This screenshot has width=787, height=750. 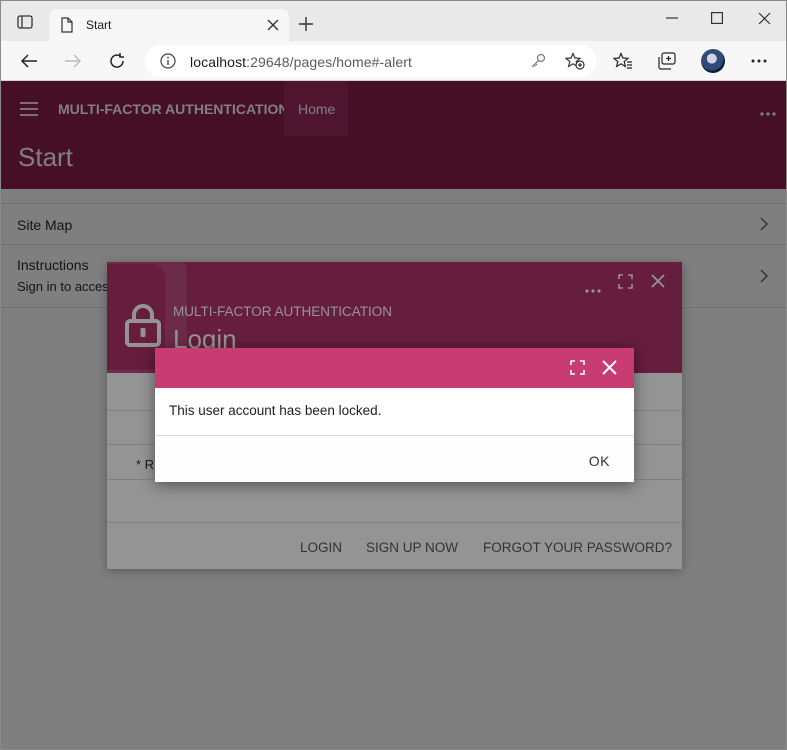 What do you see at coordinates (67, 27) in the screenshot?
I see `document-icon` at bounding box center [67, 27].